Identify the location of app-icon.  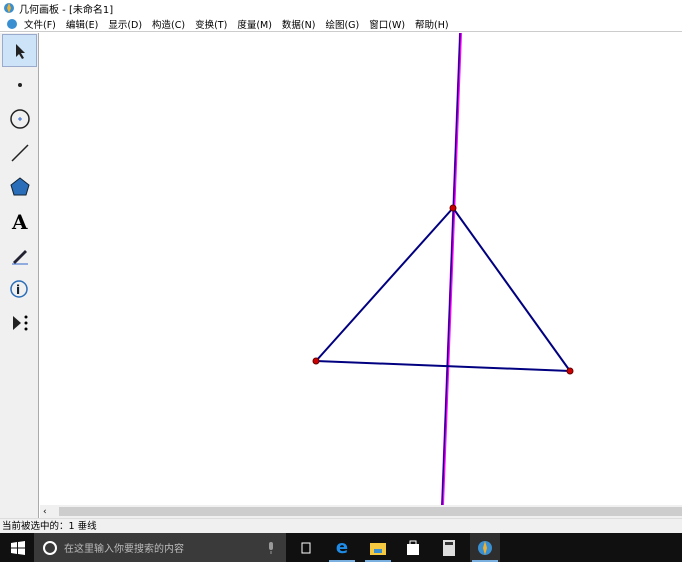
(9, 8).